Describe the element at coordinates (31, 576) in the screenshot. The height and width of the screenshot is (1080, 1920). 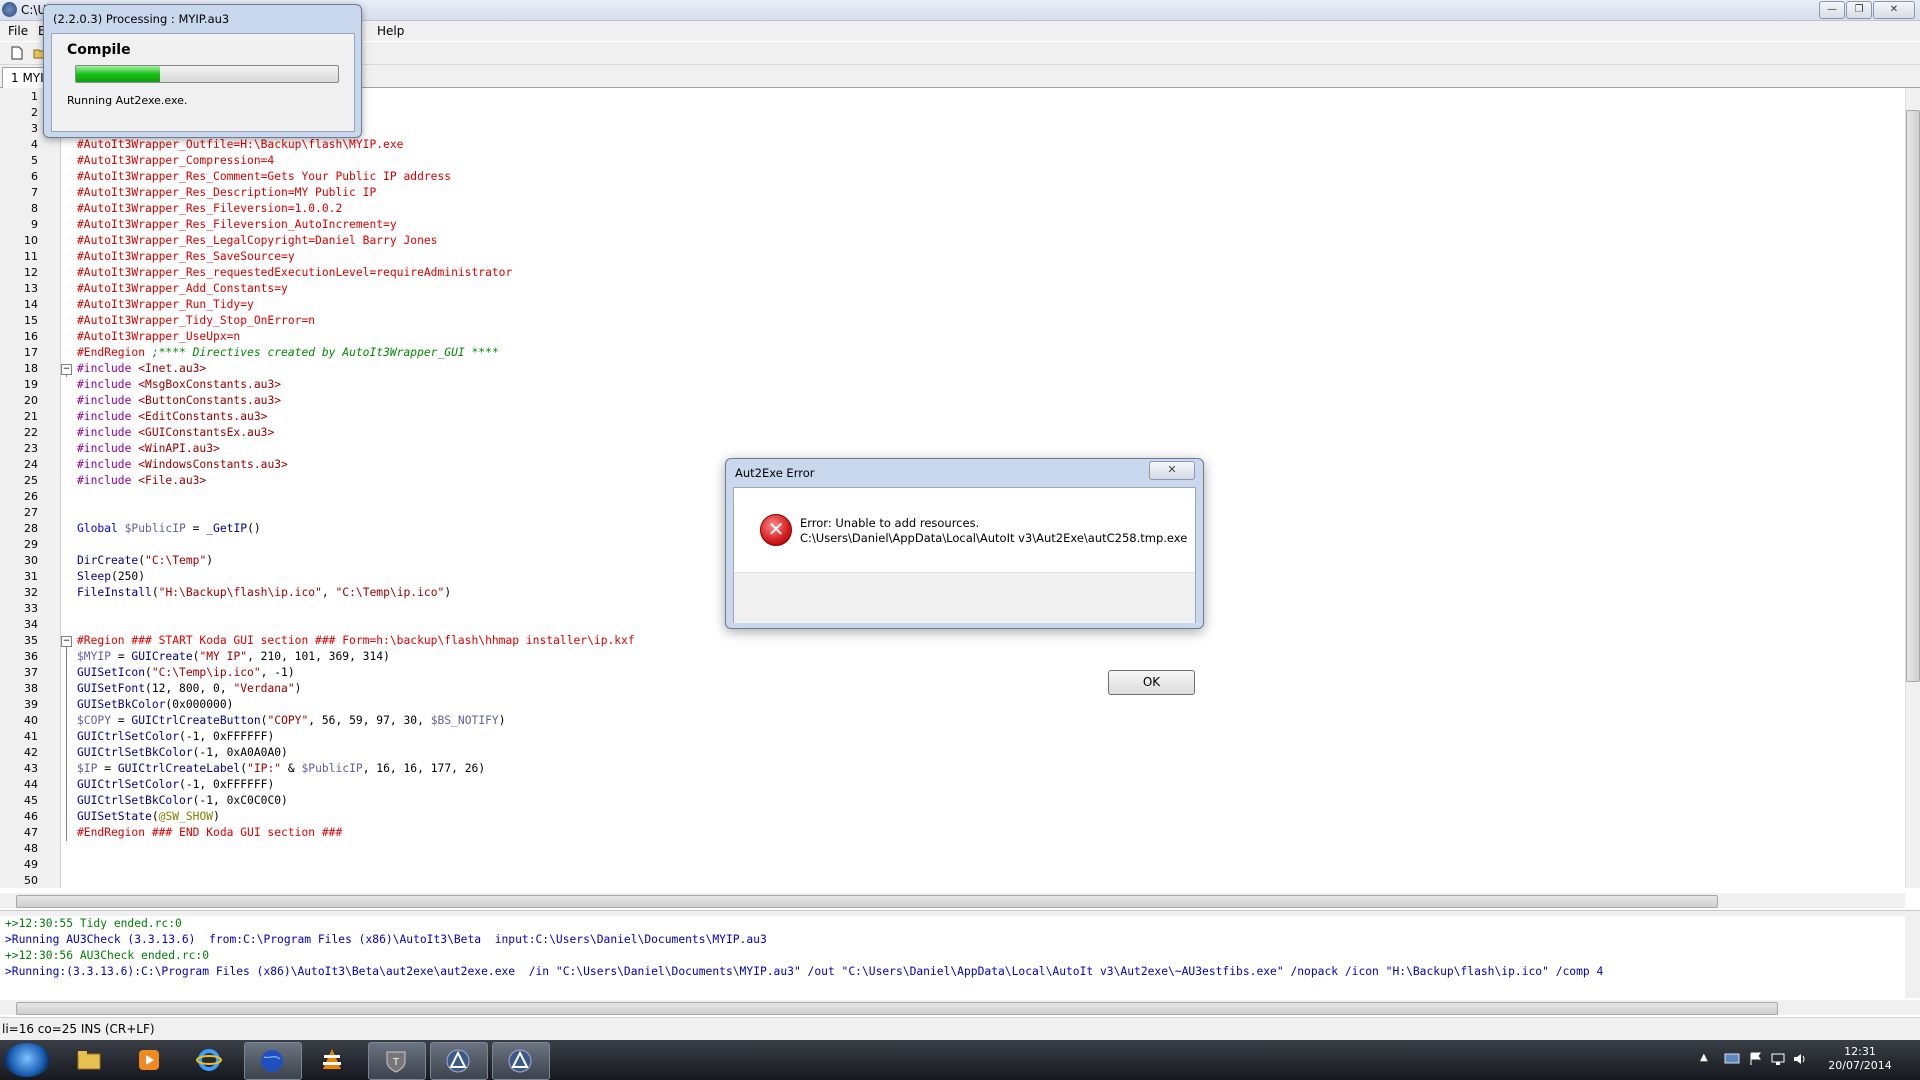
I see `line-number: 31` at that location.